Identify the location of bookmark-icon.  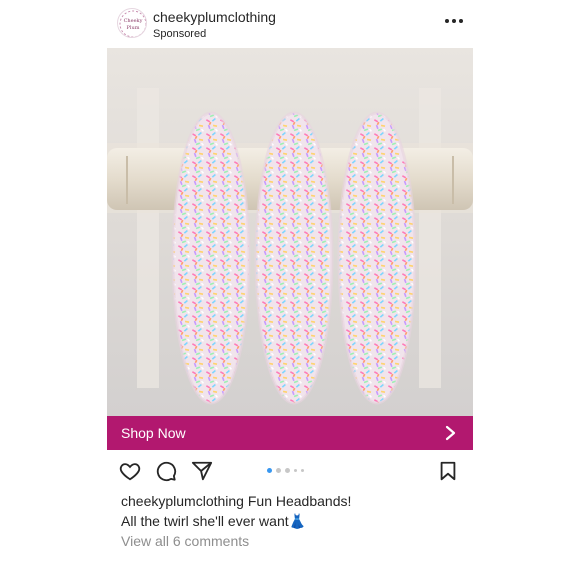
(448, 471).